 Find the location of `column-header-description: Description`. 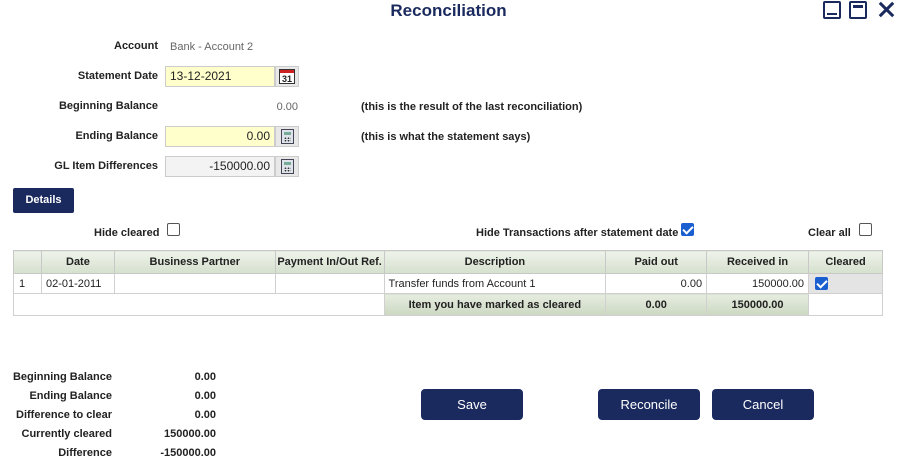

column-header-description: Description is located at coordinates (495, 262).